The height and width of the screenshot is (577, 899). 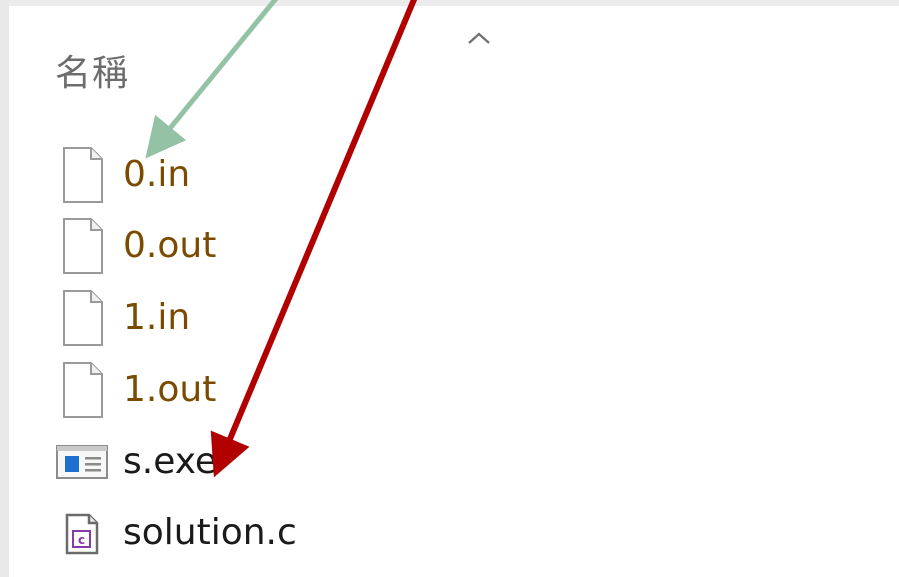 What do you see at coordinates (210, 532) in the screenshot?
I see `file-name: solution.c` at bounding box center [210, 532].